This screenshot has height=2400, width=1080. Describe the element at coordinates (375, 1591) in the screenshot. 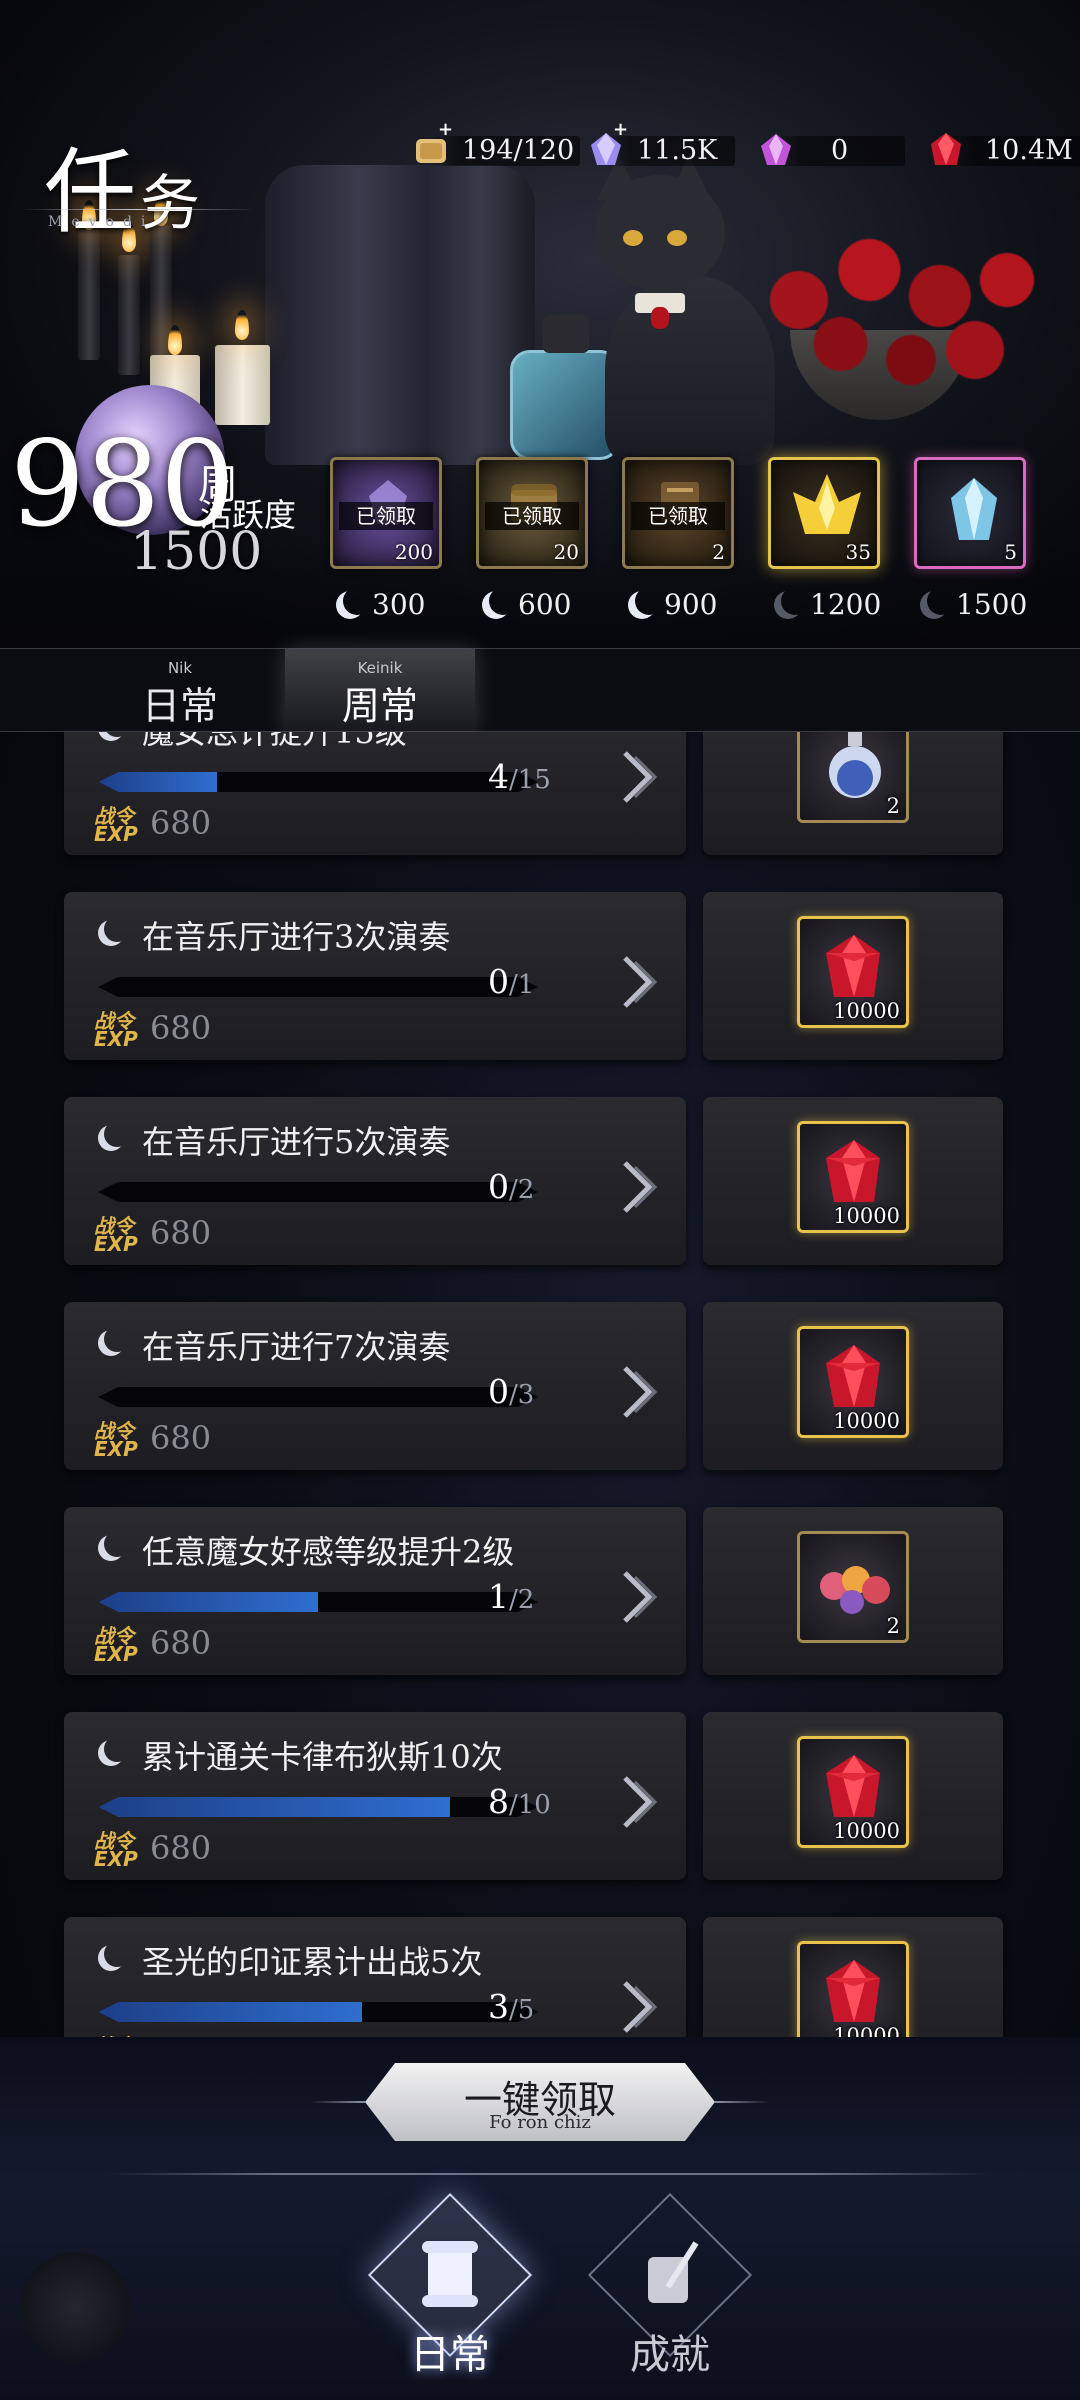

I see `task-card: 任意魔女好感等级提升2级 1/2 战令 EXP 680` at that location.